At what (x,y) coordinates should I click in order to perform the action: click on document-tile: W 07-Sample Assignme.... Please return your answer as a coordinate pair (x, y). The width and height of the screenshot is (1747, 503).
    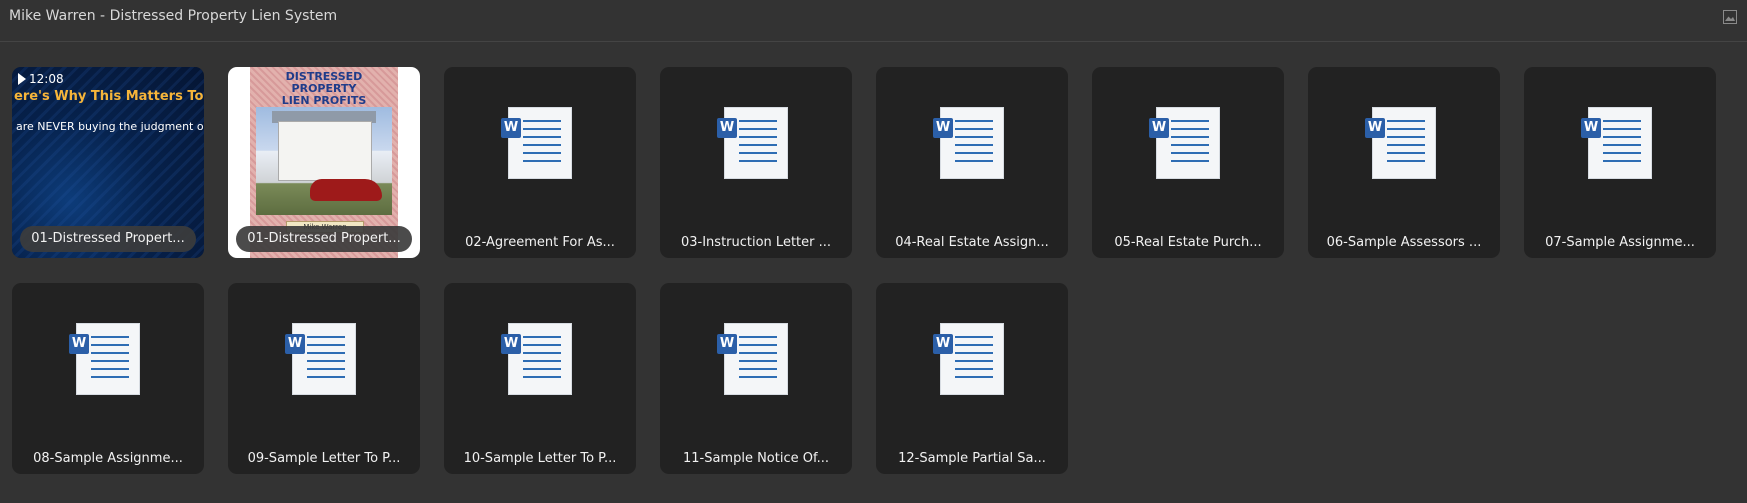
    Looking at the image, I should click on (1620, 162).